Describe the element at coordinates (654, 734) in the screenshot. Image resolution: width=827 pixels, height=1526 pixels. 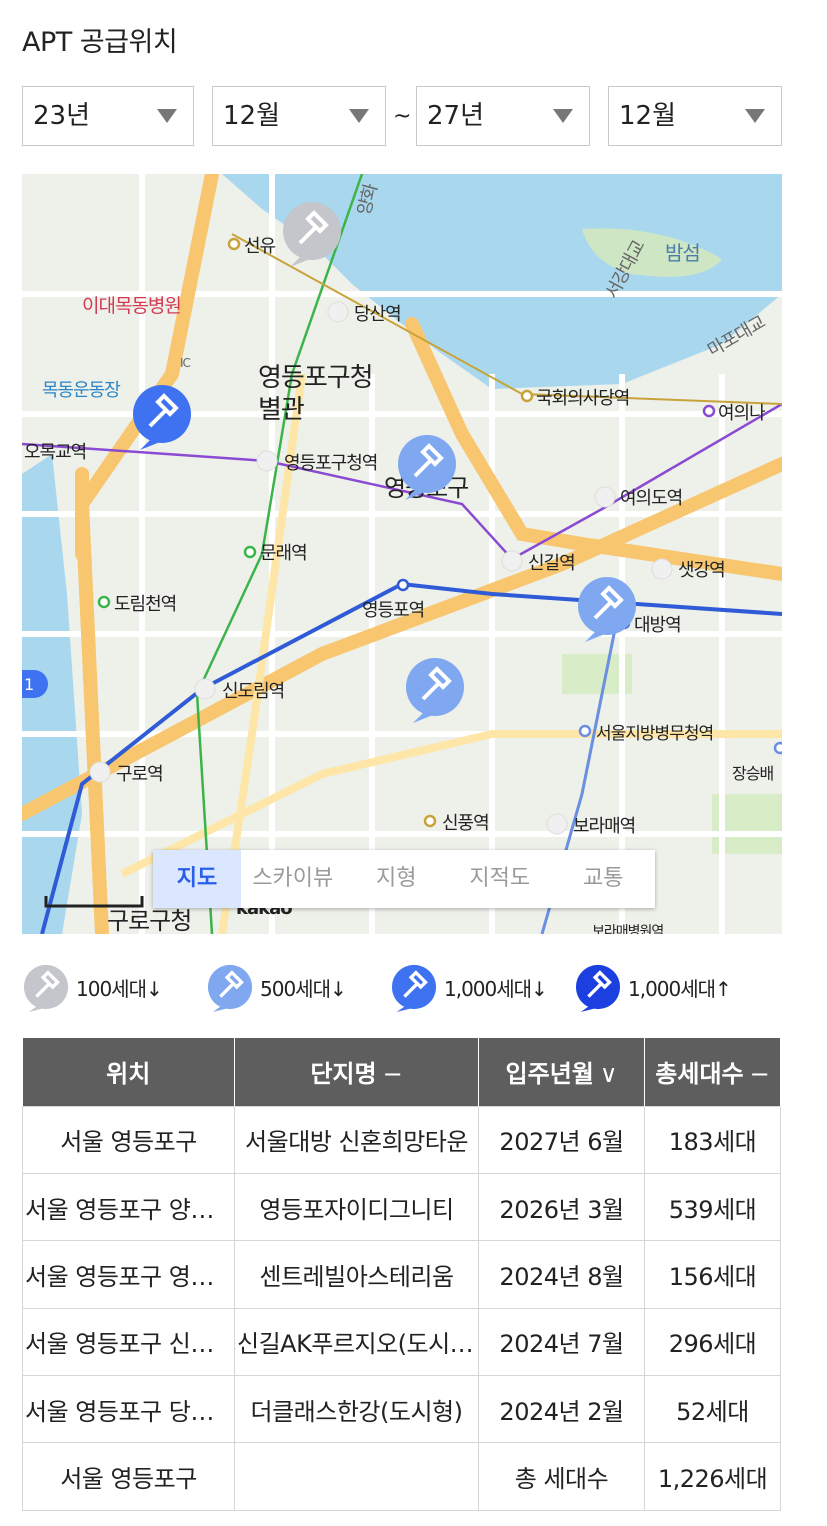
I see `map-label-seoulgov: 서울지방병무청역` at that location.